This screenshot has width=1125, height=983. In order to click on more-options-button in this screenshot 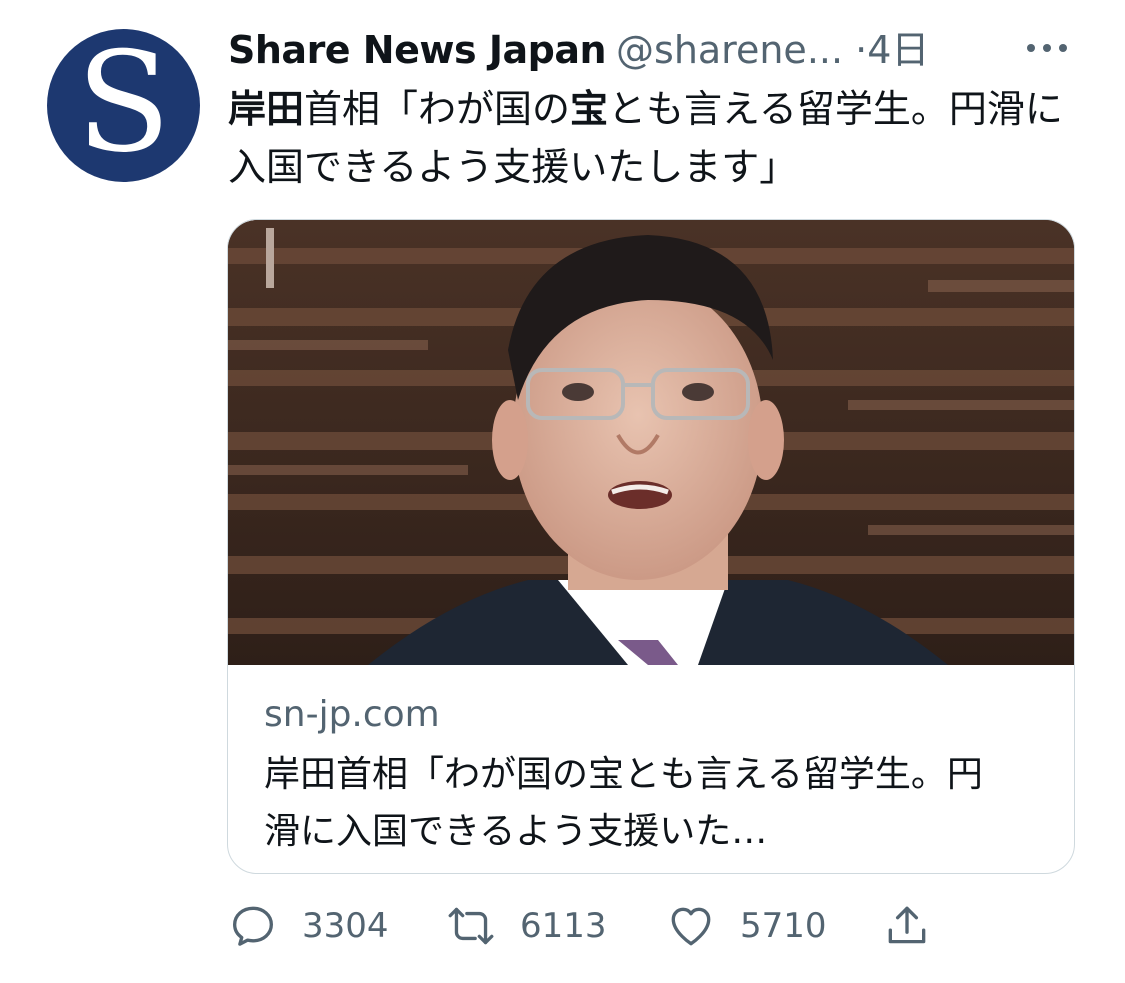, I will do `click(1047, 48)`.